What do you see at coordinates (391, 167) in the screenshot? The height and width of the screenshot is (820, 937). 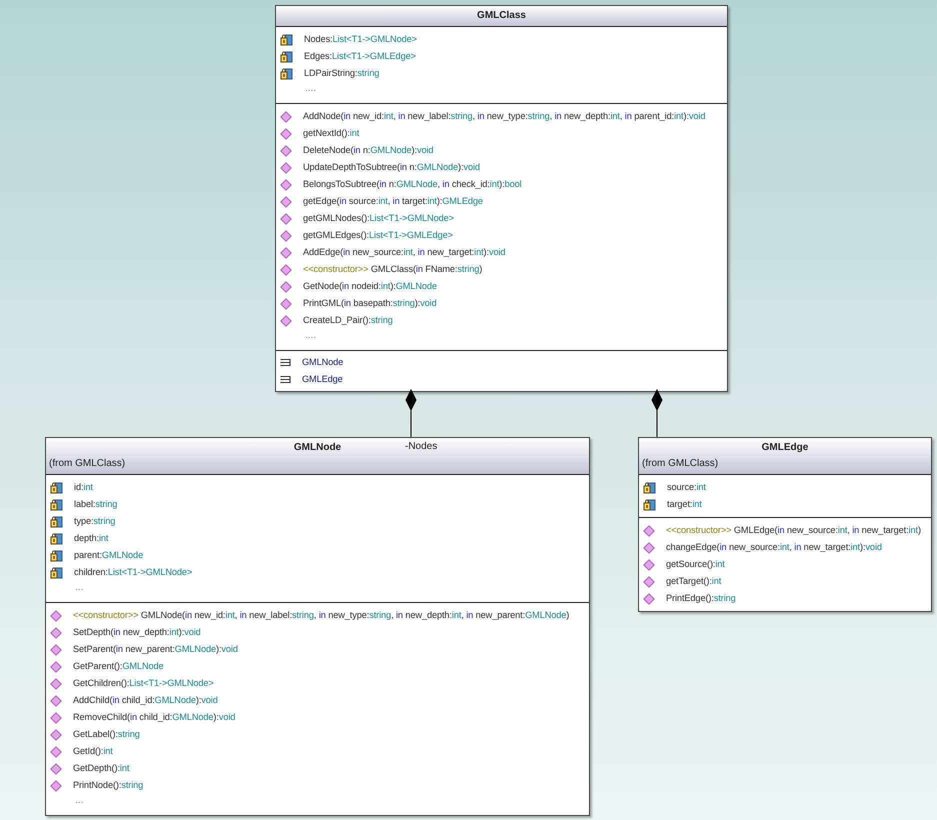 I see `method-text: UpdateDepthToSubtree(in n:GMLNode):void` at bounding box center [391, 167].